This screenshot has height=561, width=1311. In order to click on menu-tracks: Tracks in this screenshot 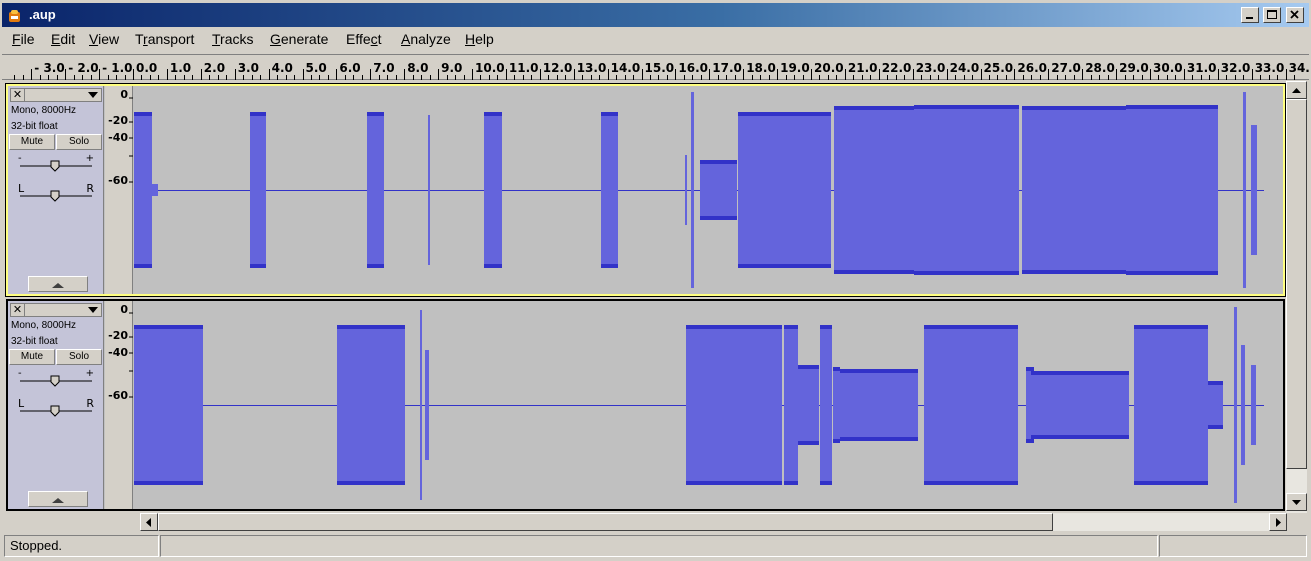, I will do `click(233, 39)`.